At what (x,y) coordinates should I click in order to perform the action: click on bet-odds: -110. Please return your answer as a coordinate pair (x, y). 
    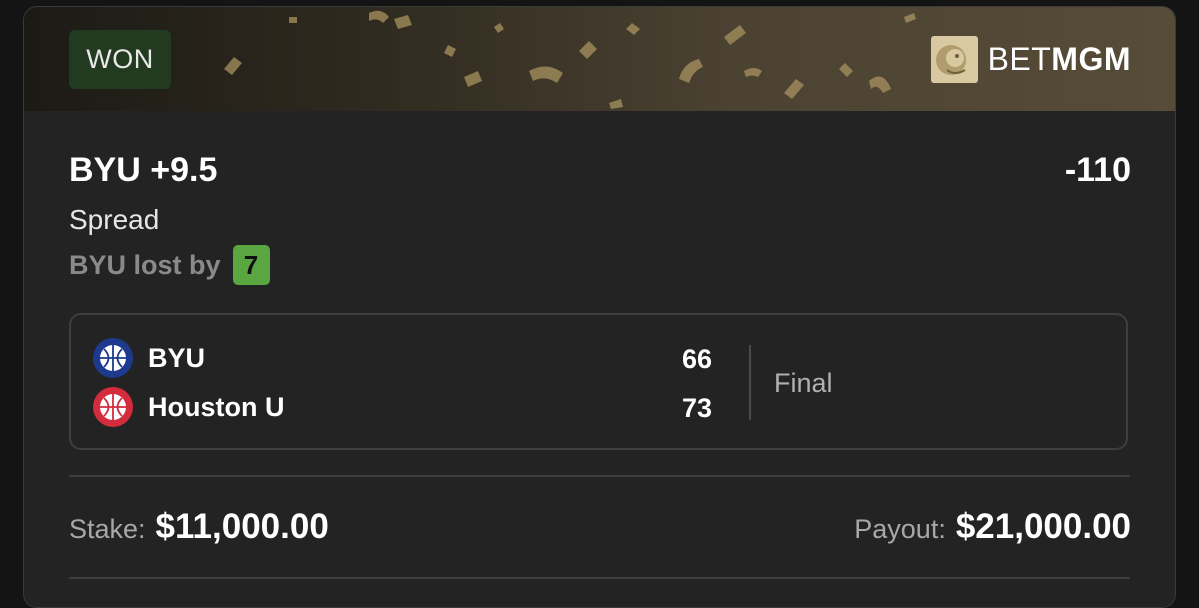
    Looking at the image, I should click on (1097, 170).